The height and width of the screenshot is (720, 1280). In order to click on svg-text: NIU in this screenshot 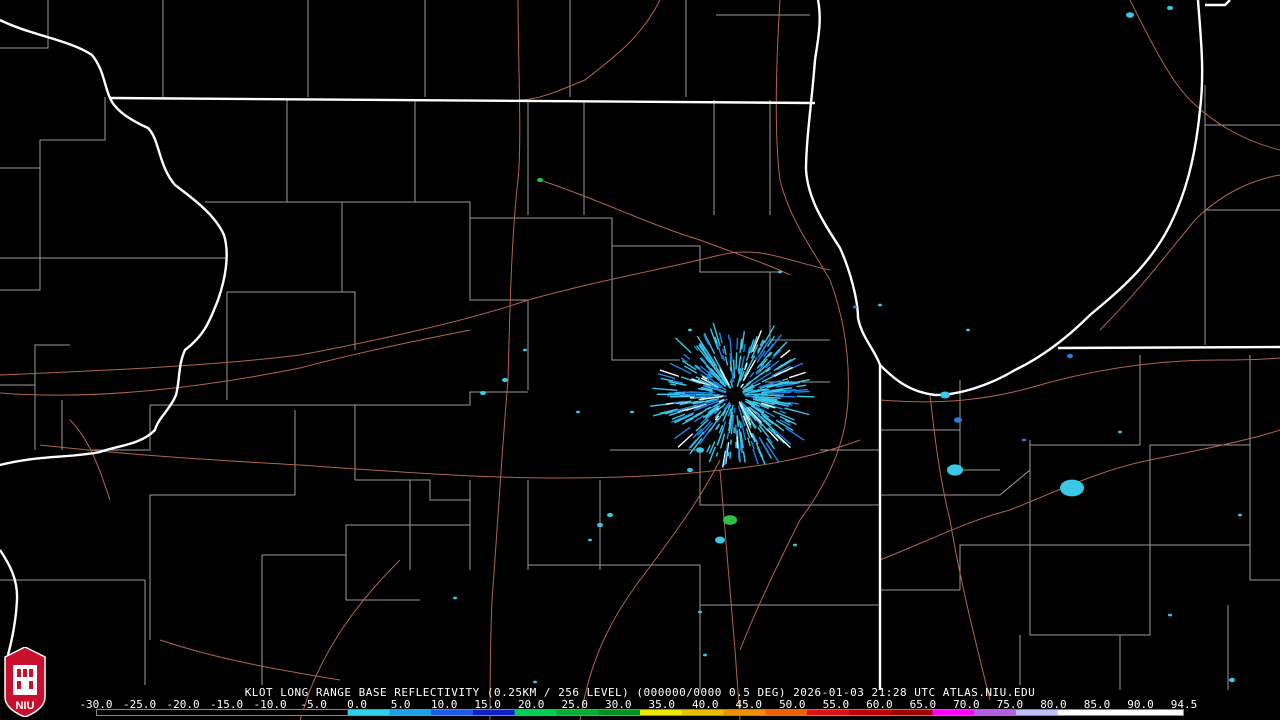, I will do `click(25, 706)`.